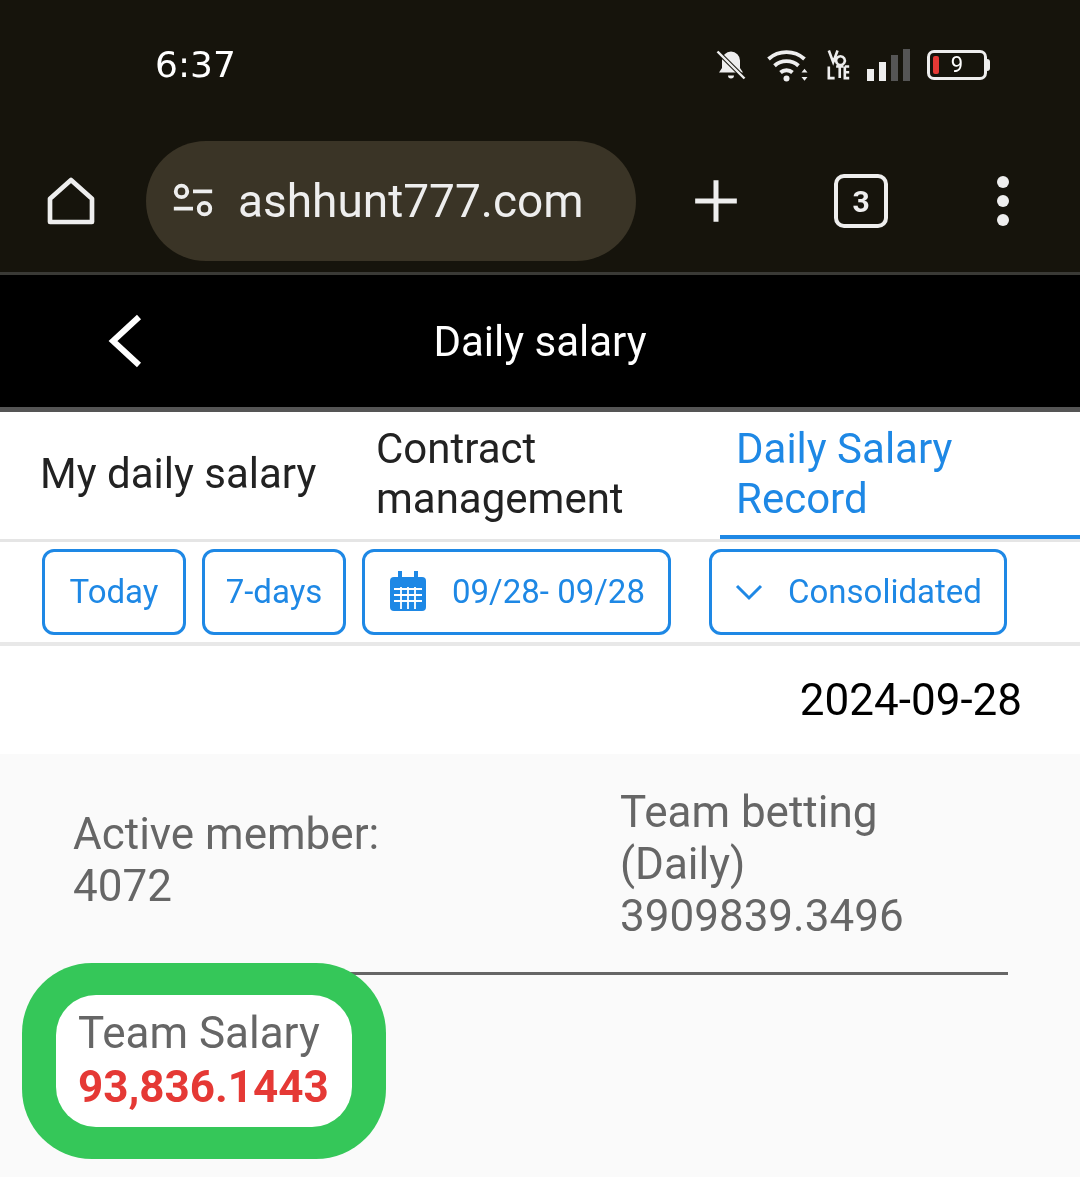  Describe the element at coordinates (731, 65) in the screenshot. I see `bell-muted-icon` at that location.